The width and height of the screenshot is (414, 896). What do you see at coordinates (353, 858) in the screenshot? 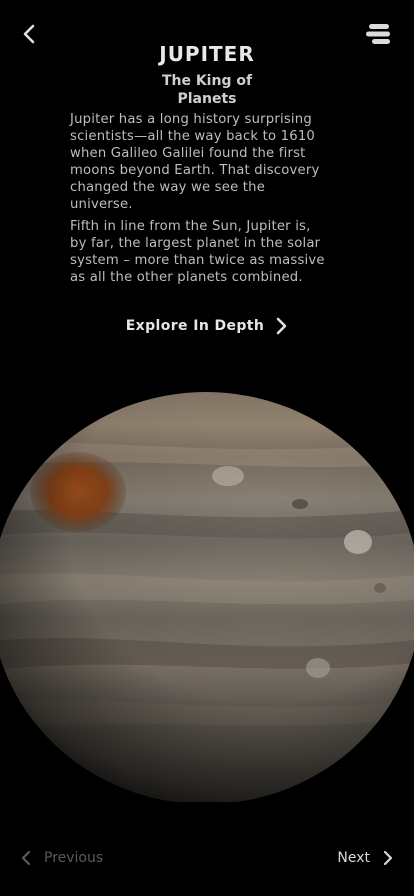
I see `next-label: Next` at bounding box center [353, 858].